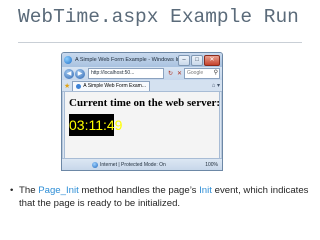 Image resolution: width=320 pixels, height=240 pixels. What do you see at coordinates (211, 165) in the screenshot?
I see `zoom-level: 100%` at bounding box center [211, 165].